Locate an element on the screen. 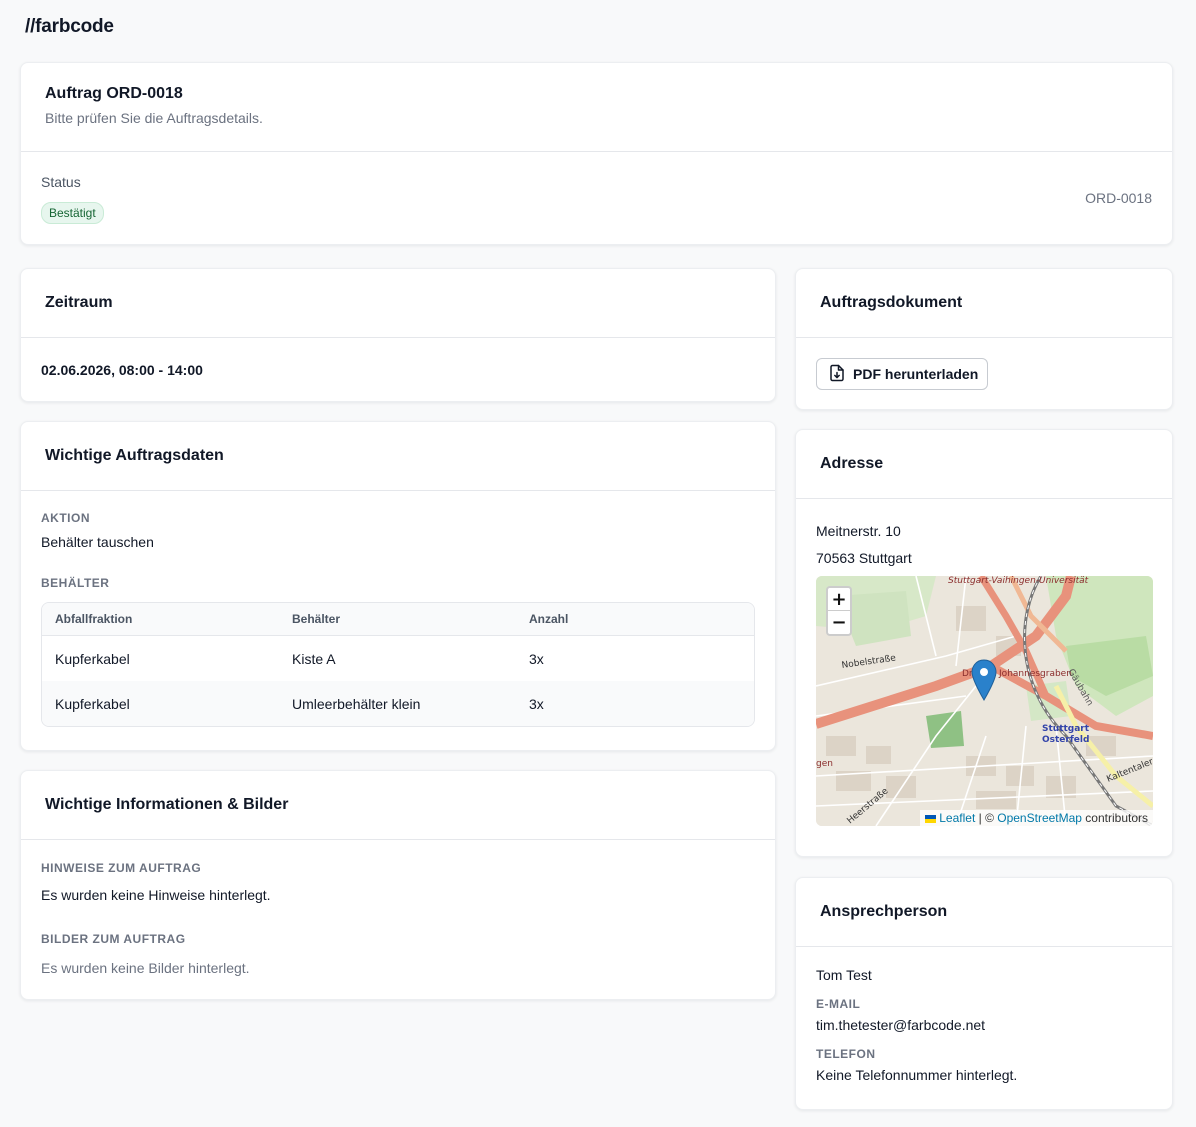 The width and height of the screenshot is (1196, 1127). action-label: Aktion is located at coordinates (65, 518).